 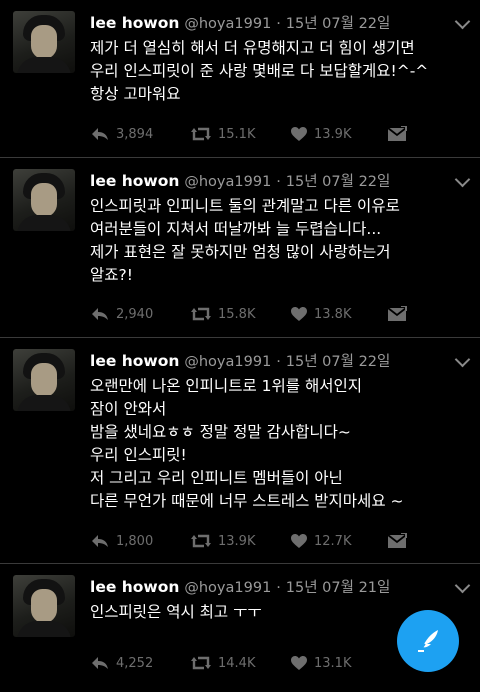 What do you see at coordinates (135, 134) in the screenshot?
I see `reply-count: 3,894` at bounding box center [135, 134].